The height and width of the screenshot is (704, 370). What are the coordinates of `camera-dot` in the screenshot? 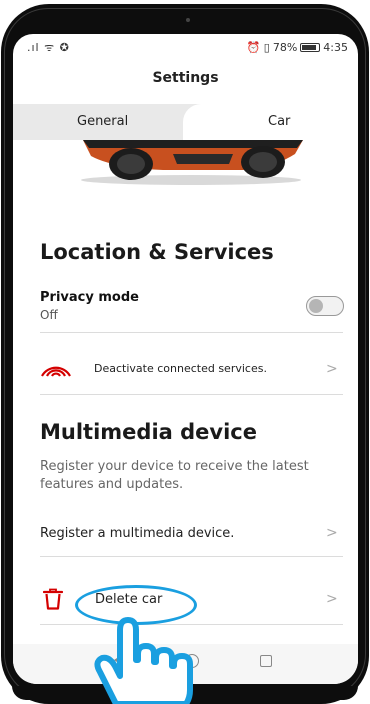 It's located at (188, 20).